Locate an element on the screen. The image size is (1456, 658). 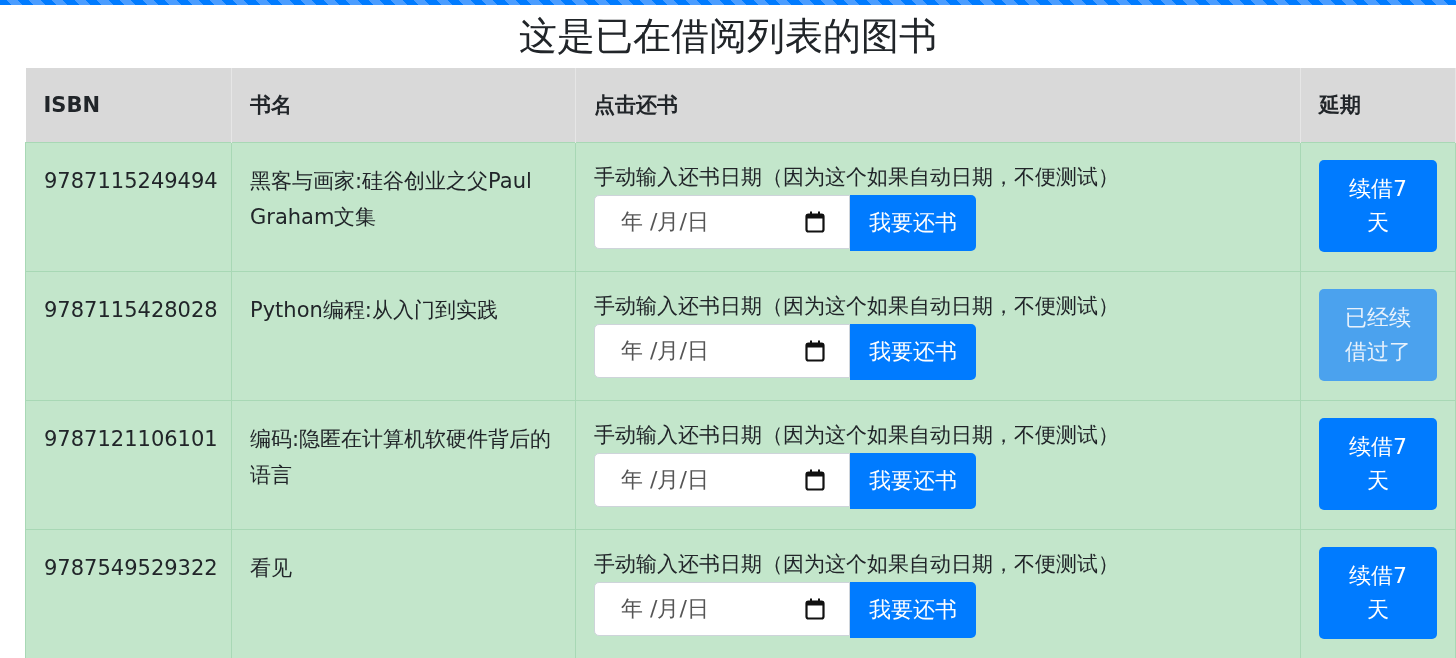
table-cell: 9787549529322 is located at coordinates (128, 593).